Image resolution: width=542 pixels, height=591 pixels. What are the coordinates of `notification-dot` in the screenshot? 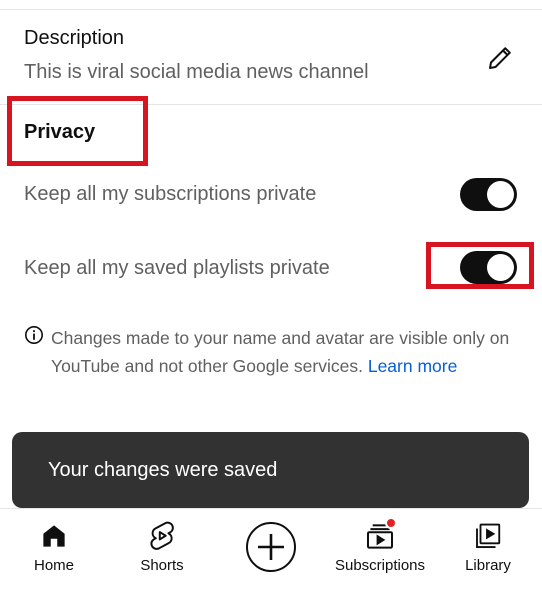 It's located at (391, 523).